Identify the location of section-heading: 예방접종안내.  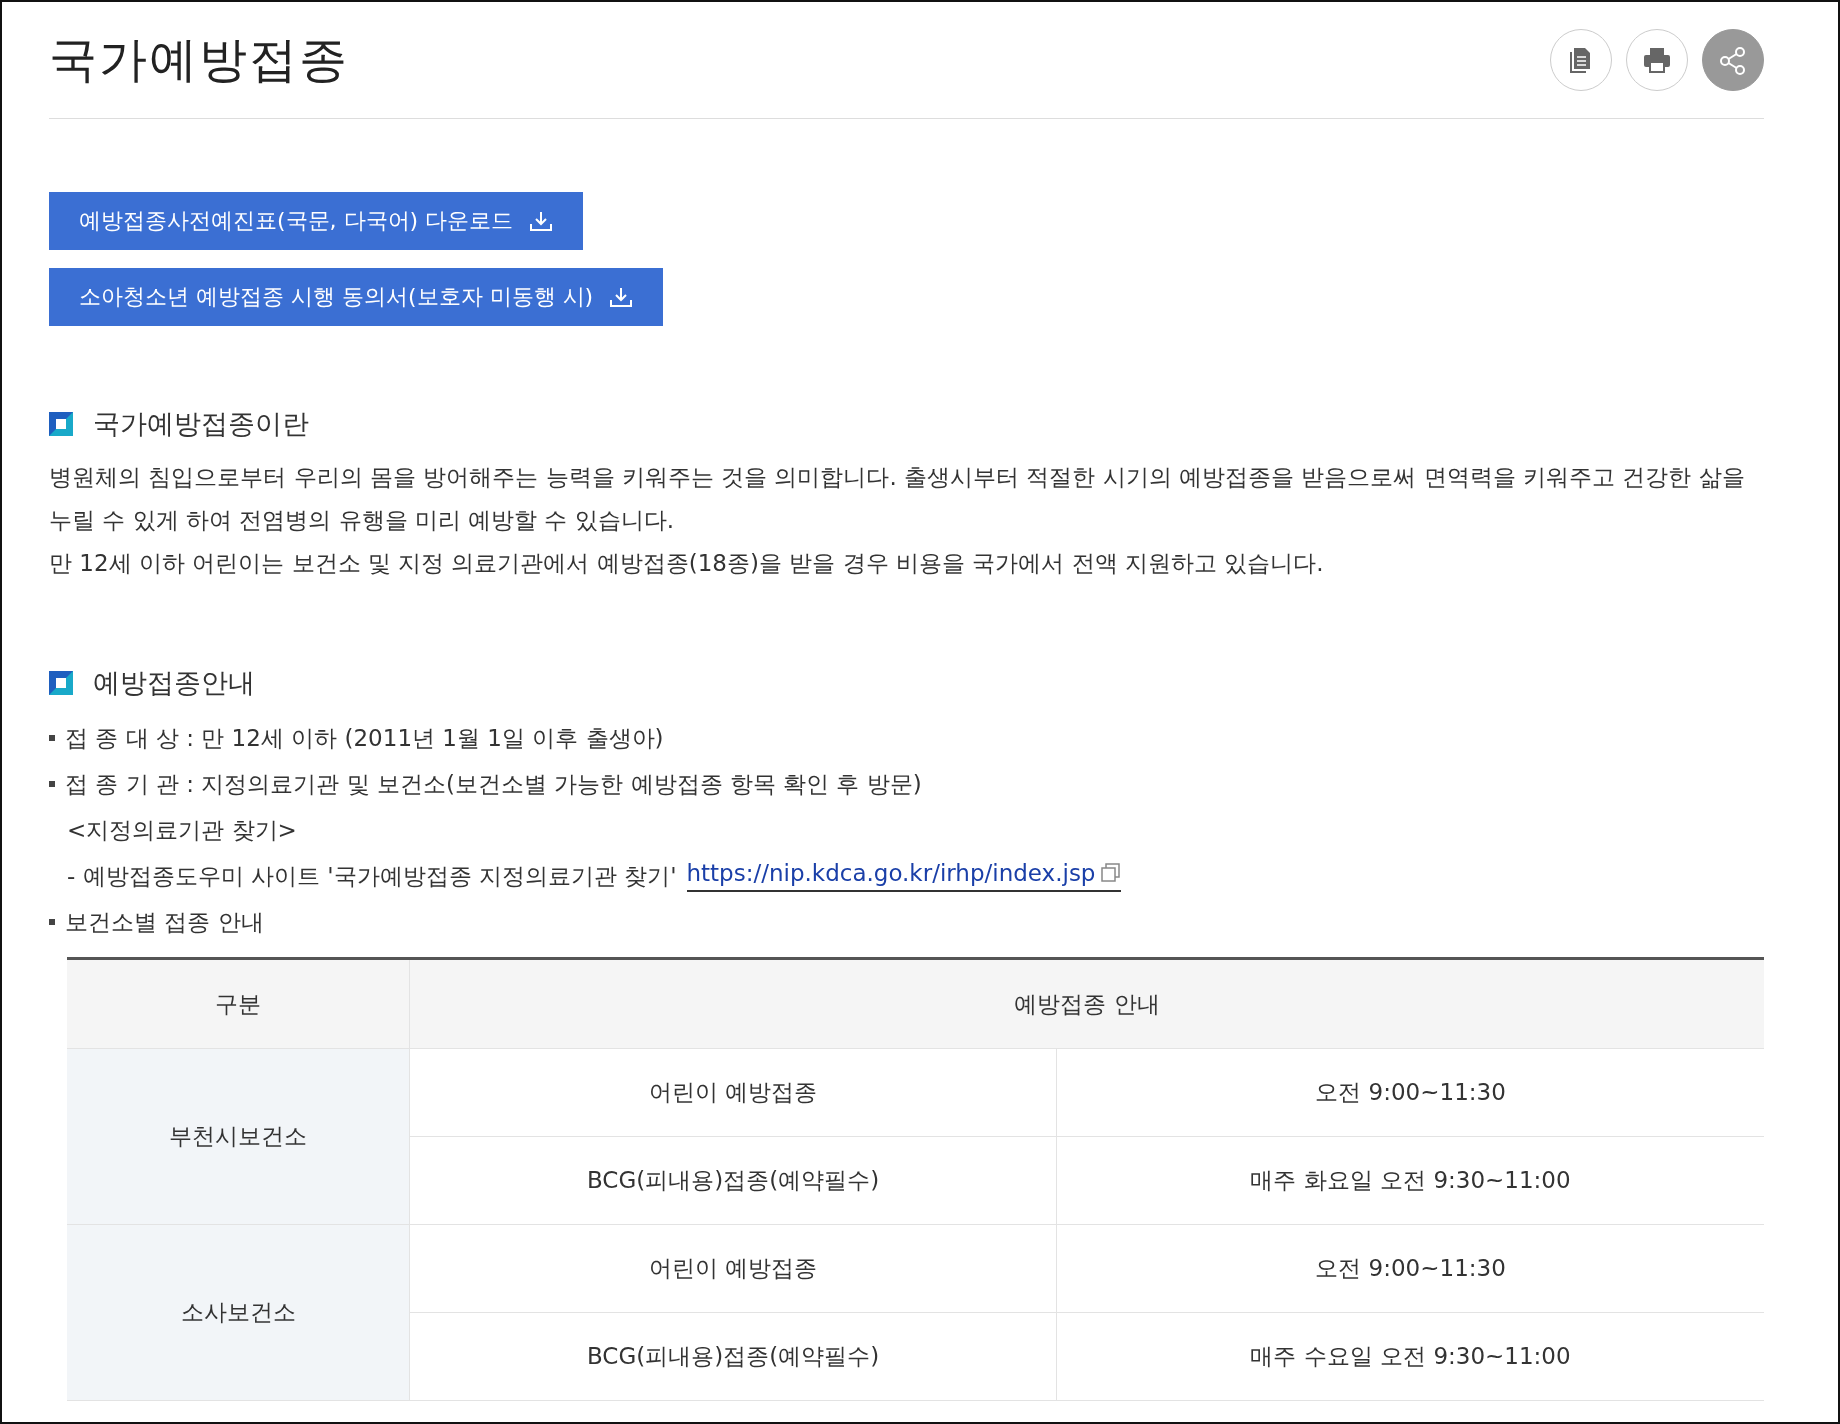
(174, 683).